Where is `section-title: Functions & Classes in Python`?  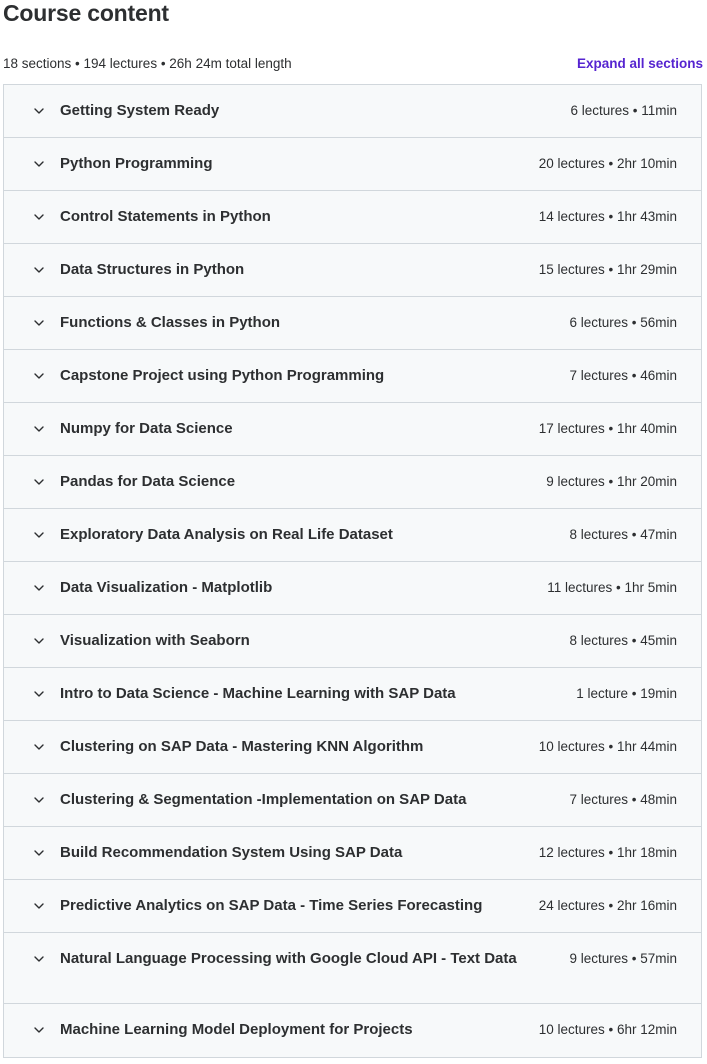
section-title: Functions & Classes in Python is located at coordinates (170, 322).